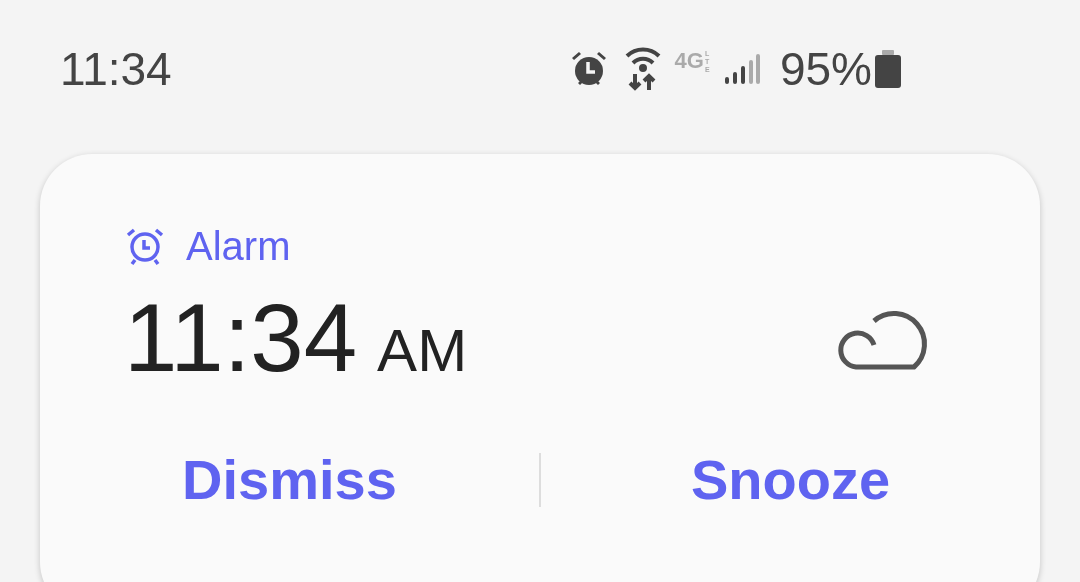 The image size is (1080, 582). What do you see at coordinates (422, 351) in the screenshot?
I see `alarm-period: AM` at bounding box center [422, 351].